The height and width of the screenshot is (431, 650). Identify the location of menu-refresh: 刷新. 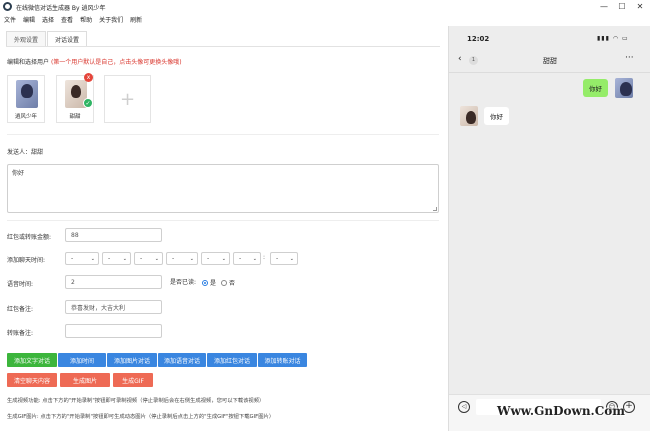
(136, 19).